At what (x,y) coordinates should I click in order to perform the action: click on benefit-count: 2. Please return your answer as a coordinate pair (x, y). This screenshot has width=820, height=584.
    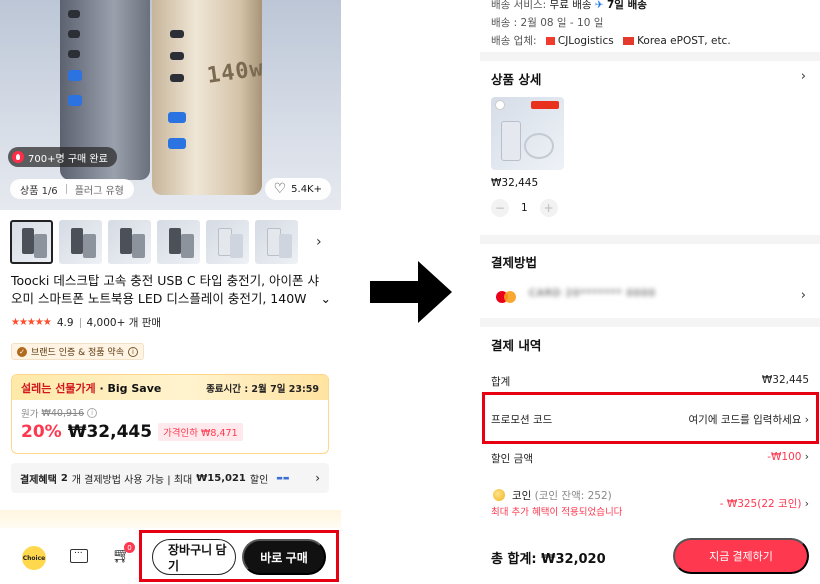
    Looking at the image, I should click on (64, 478).